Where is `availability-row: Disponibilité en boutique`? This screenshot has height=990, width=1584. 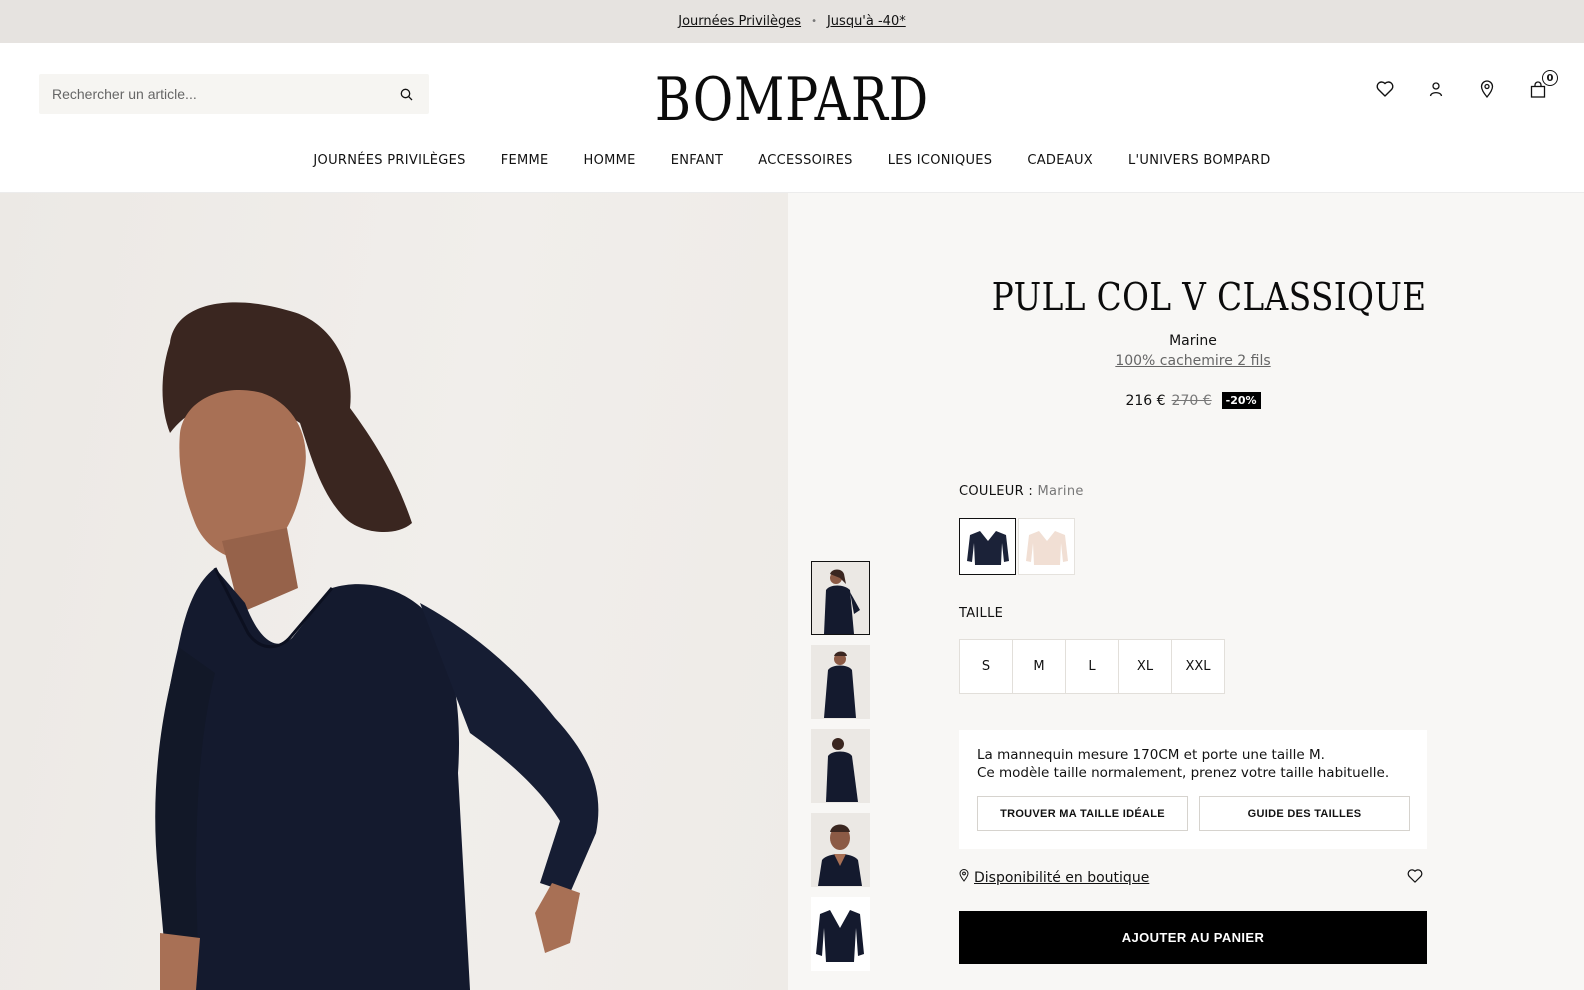
availability-row: Disponibilité en boutique is located at coordinates (1193, 877).